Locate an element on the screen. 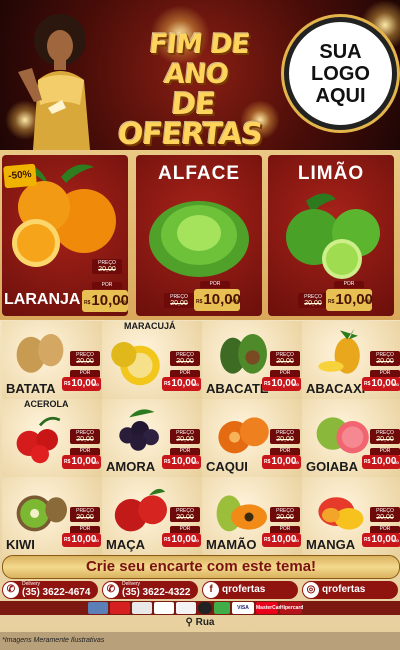 This screenshot has width=400, height=650. address-text: Rua is located at coordinates (205, 622).